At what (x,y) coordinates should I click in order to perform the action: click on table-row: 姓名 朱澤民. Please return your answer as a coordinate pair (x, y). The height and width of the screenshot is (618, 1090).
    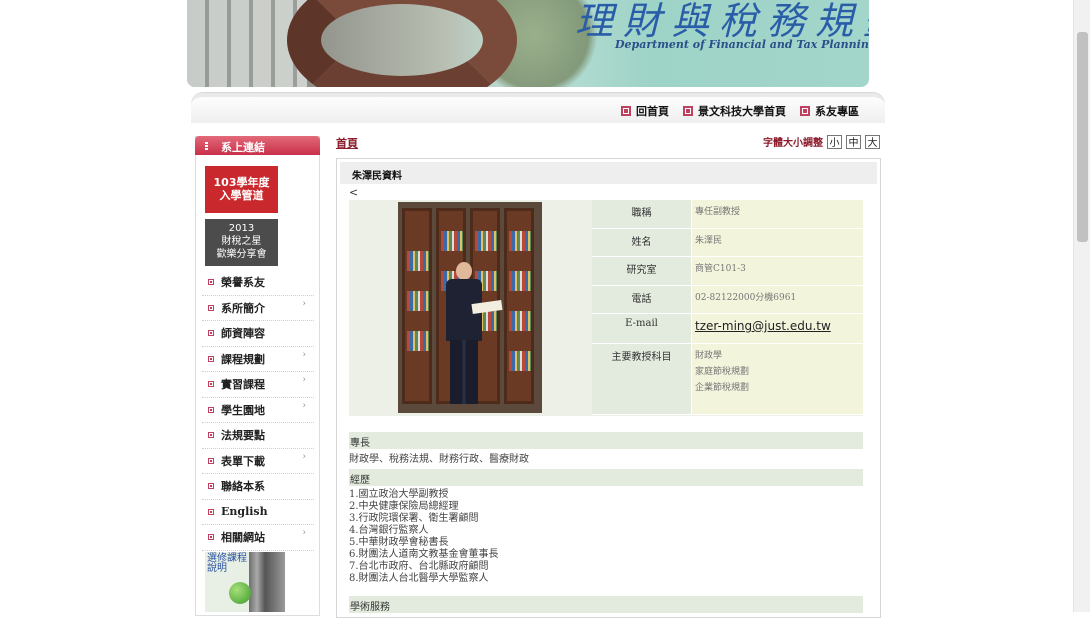
    Looking at the image, I should click on (727, 242).